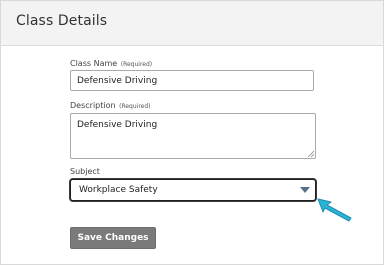  Describe the element at coordinates (193, 136) in the screenshot. I see `description-textarea: Defensive Driving` at that location.